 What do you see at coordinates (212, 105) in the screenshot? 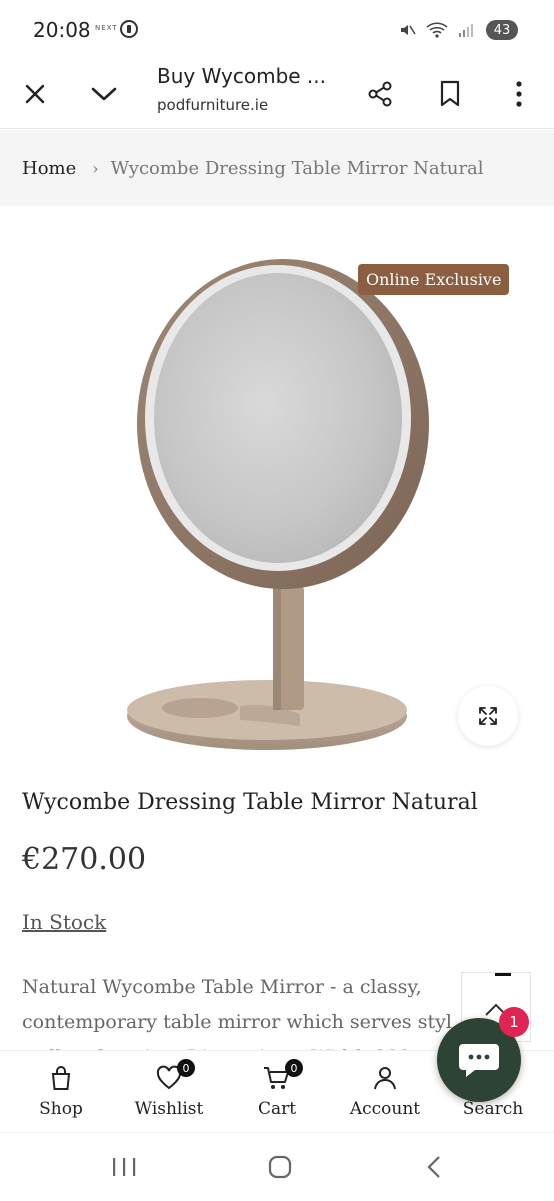
I see `page-url: podfurniture.ie` at bounding box center [212, 105].